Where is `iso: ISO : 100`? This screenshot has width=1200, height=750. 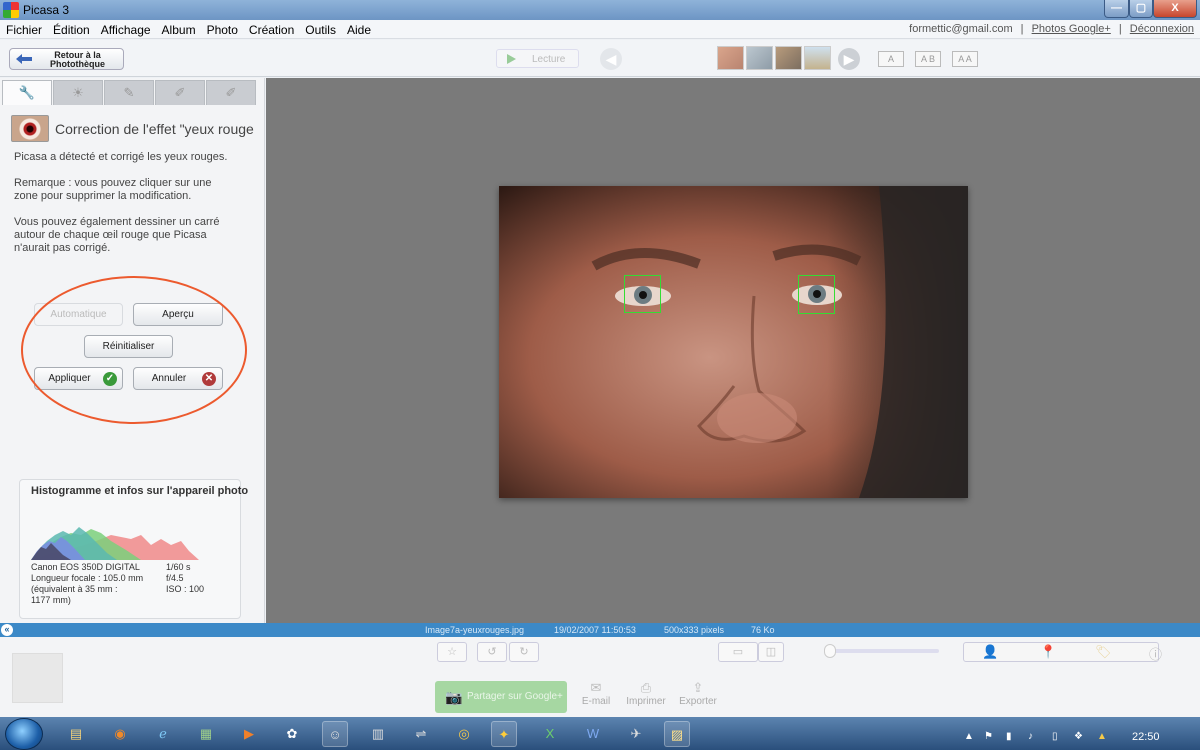 iso: ISO : 100 is located at coordinates (185, 589).